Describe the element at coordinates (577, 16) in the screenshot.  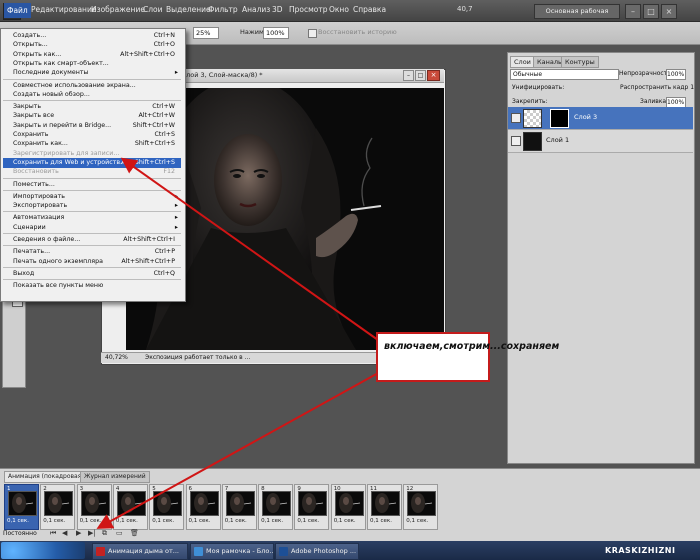
I see `workspace-switcher-button: Основная рабочая среда` at that location.